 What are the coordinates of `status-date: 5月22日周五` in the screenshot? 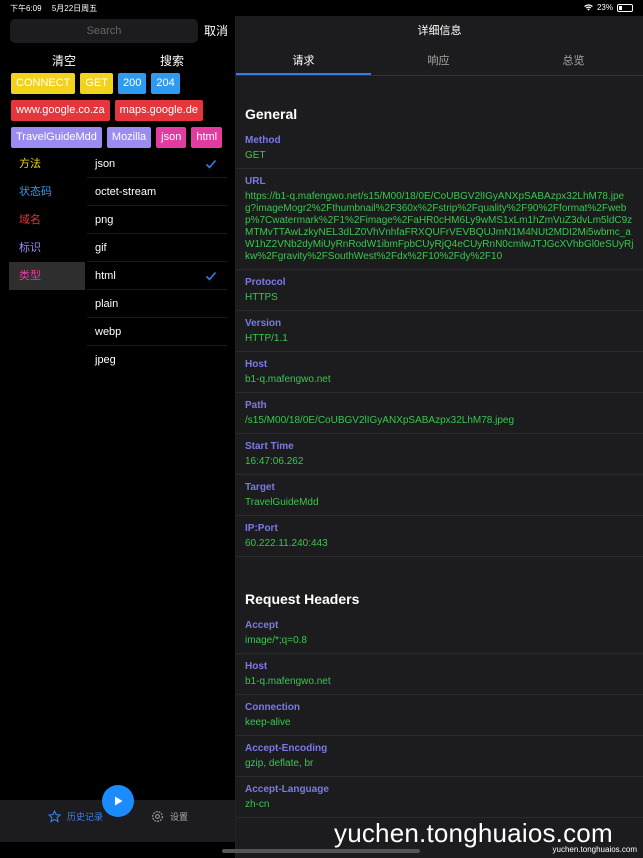 It's located at (74, 8).